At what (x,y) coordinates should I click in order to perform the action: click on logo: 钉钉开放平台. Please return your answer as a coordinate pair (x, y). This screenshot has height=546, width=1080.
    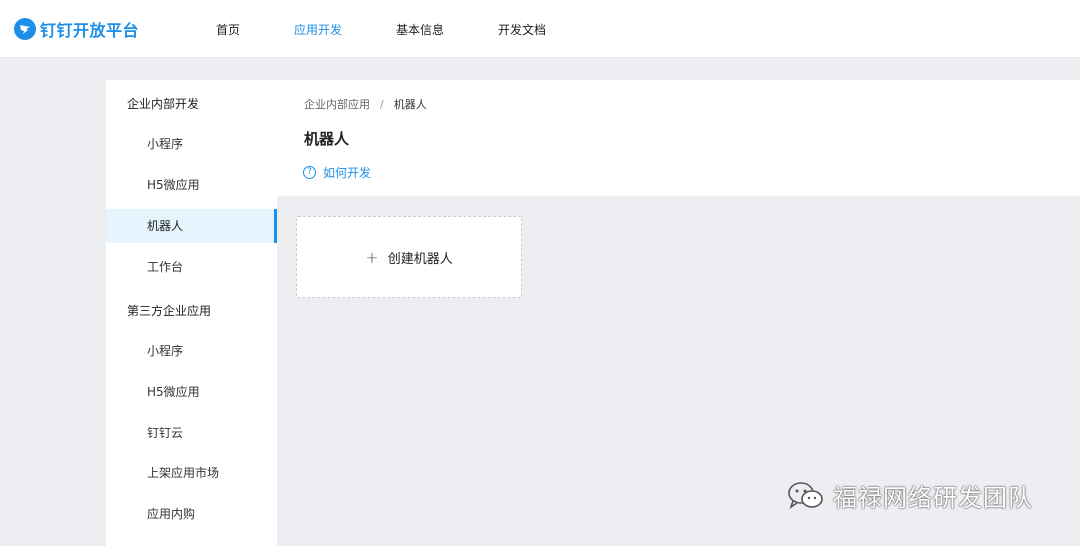
    Looking at the image, I should click on (76, 29).